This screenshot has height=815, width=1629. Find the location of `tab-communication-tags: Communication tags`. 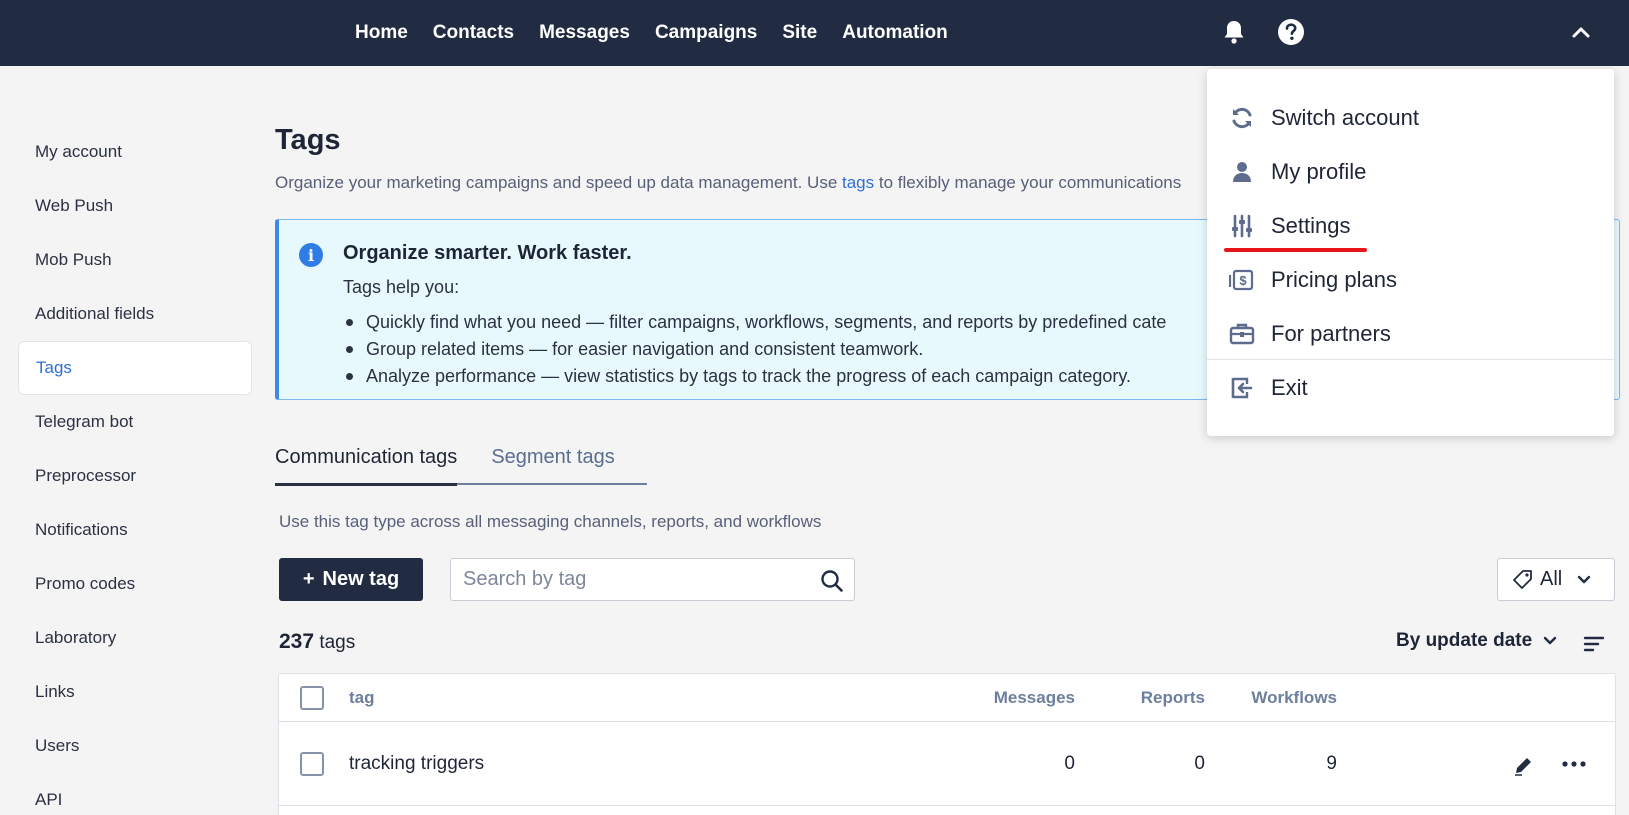

tab-communication-tags: Communication tags is located at coordinates (366, 463).